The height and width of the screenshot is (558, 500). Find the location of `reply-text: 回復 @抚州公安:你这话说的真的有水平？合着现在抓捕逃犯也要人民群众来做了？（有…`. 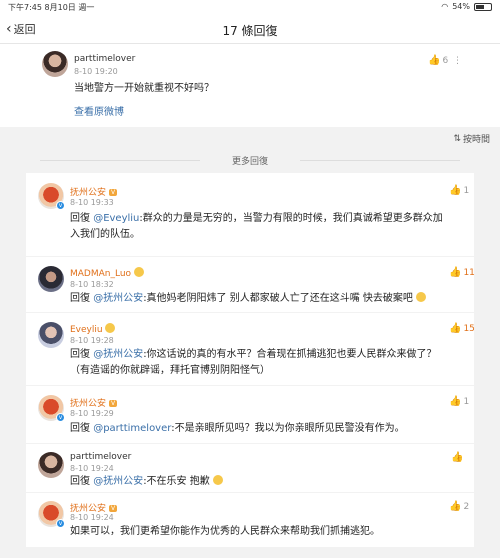

reply-text: 回復 @抚州公安:你这话说的真的有水平？合着现在抓捕逃犯也要人民群众来做了？（有… is located at coordinates (253, 362).